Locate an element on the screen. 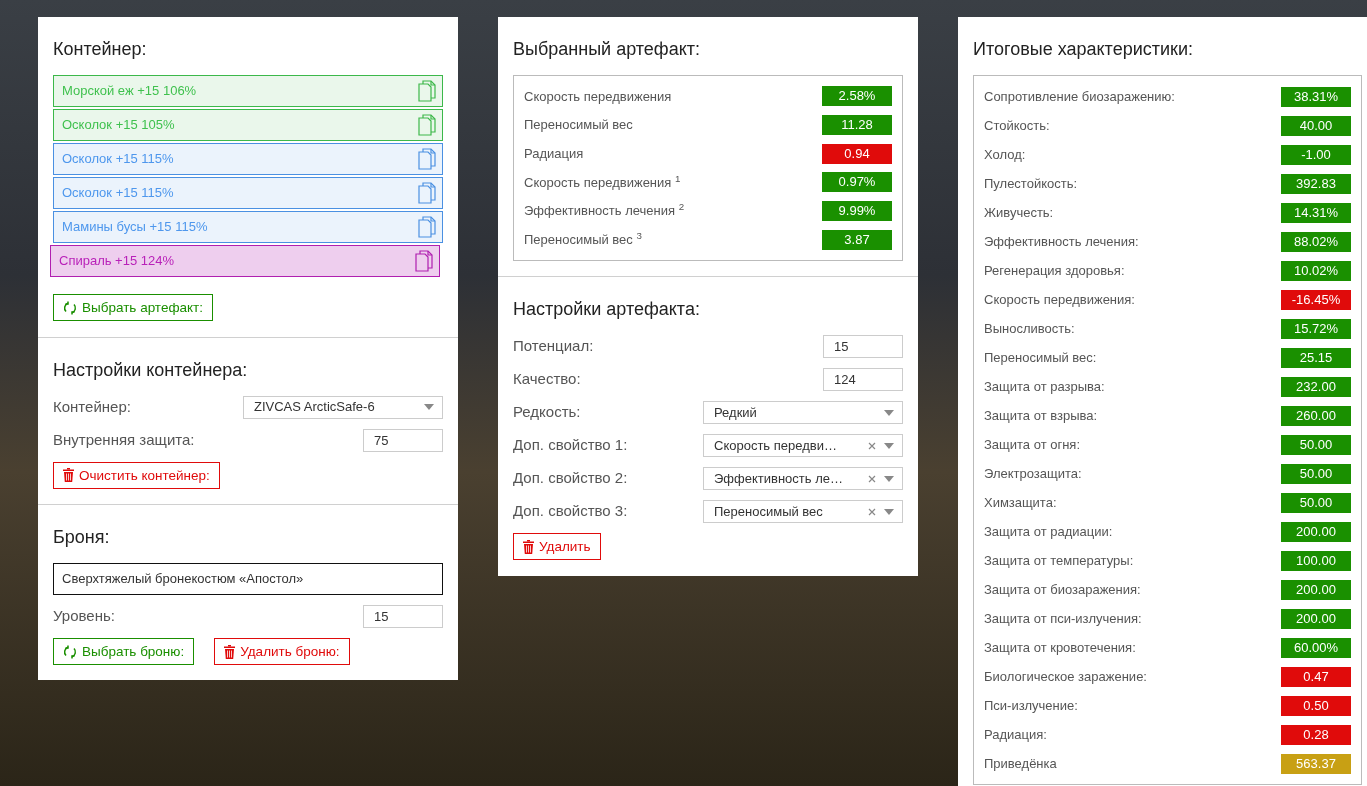 This screenshot has width=1367, height=786. armor-name-field: Сверхтяжелый бронекостюм «Апостол» is located at coordinates (248, 579).